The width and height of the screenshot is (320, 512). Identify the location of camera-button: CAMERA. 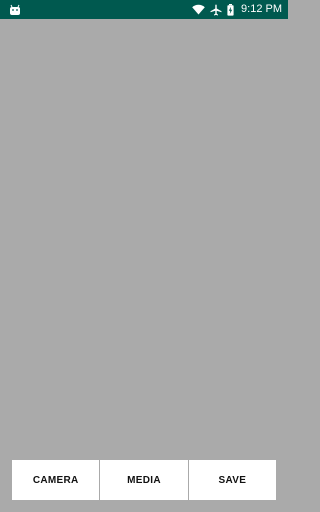
(56, 480).